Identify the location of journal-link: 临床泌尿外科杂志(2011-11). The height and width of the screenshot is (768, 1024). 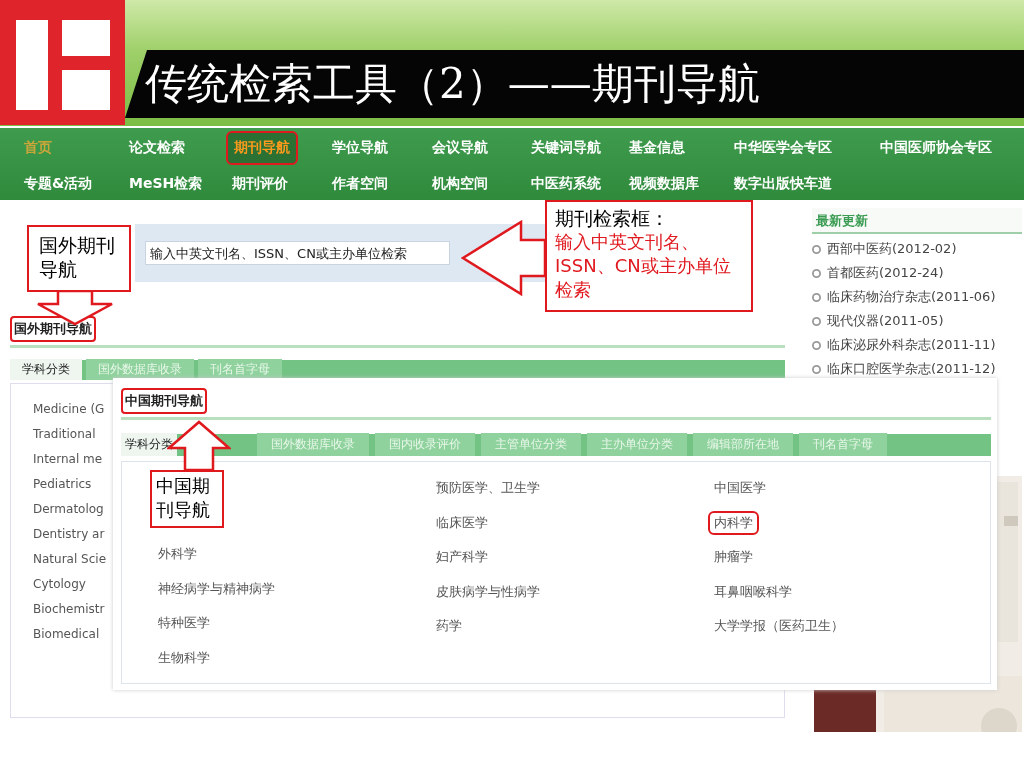
(911, 345).